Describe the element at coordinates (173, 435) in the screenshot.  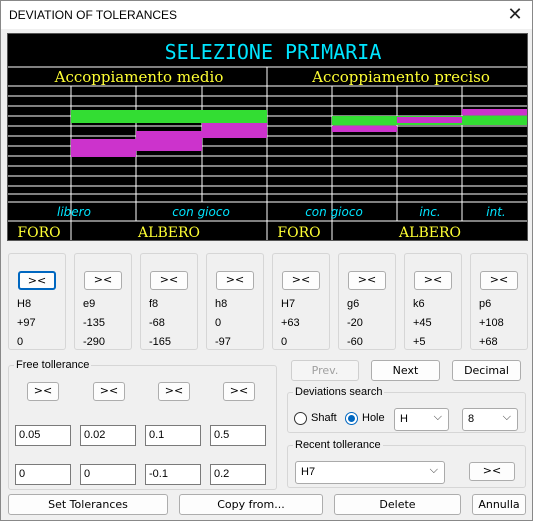
I see `free-upper-input: 0.1` at that location.